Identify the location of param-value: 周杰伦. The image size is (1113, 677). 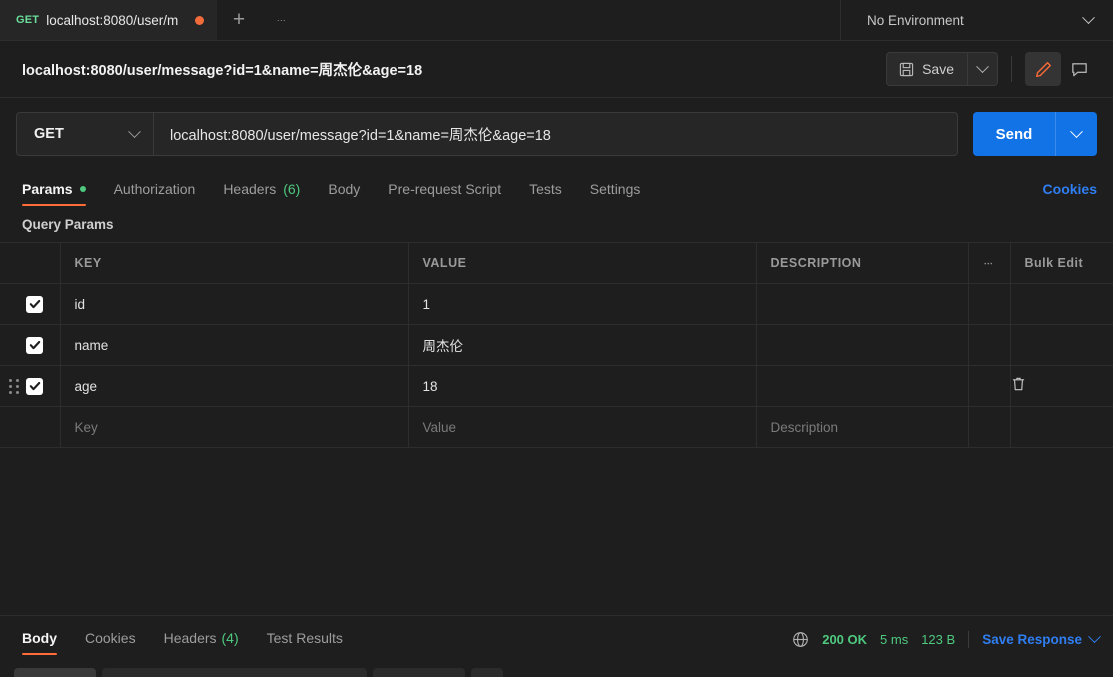
(582, 345).